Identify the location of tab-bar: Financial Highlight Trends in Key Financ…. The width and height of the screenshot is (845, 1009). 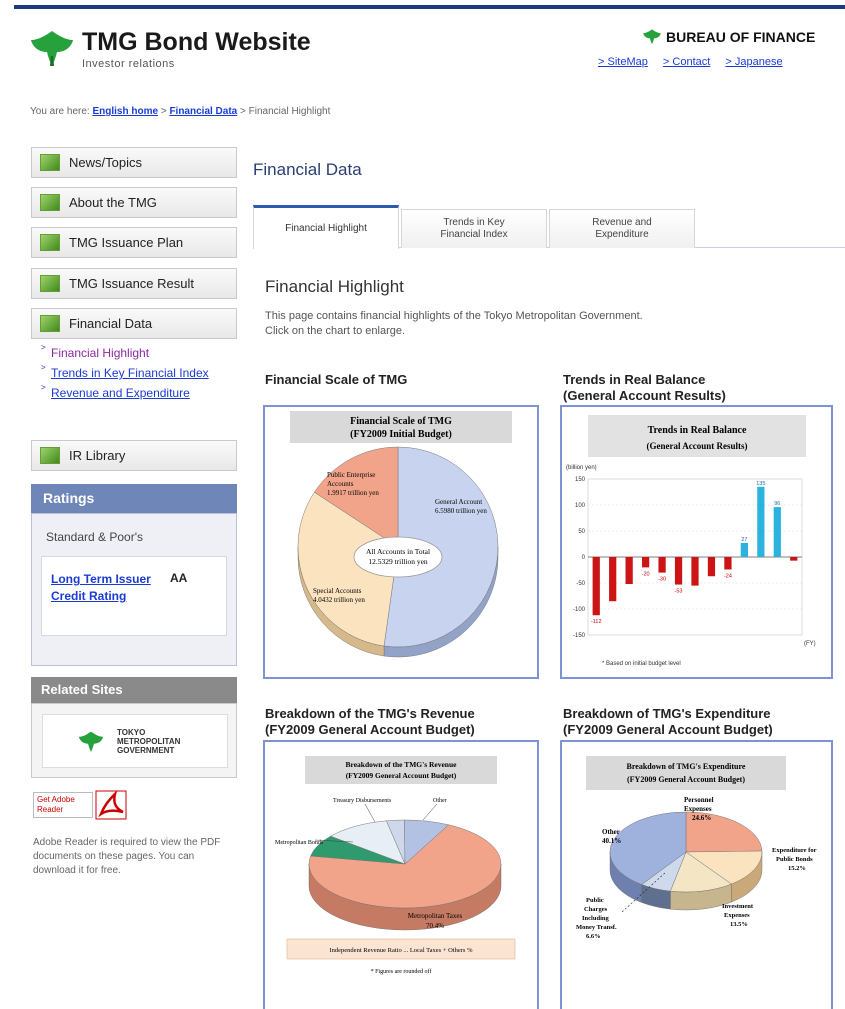
(549, 227).